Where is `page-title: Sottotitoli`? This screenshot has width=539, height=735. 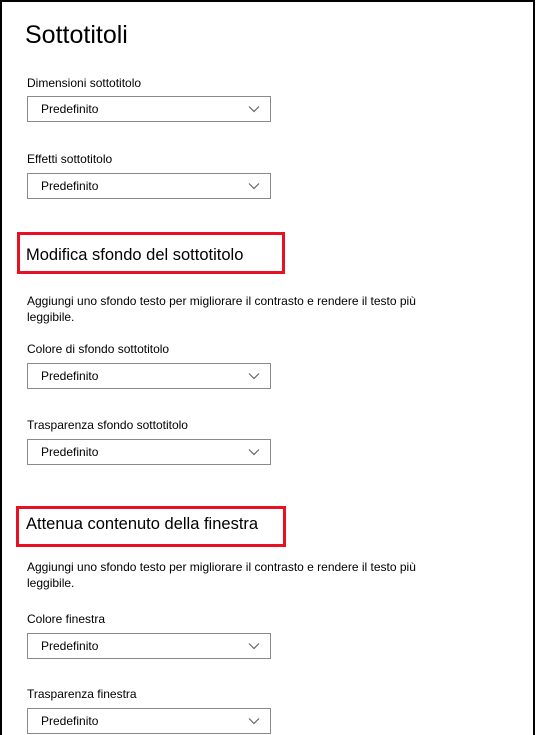
page-title: Sottotitoli is located at coordinates (76, 35).